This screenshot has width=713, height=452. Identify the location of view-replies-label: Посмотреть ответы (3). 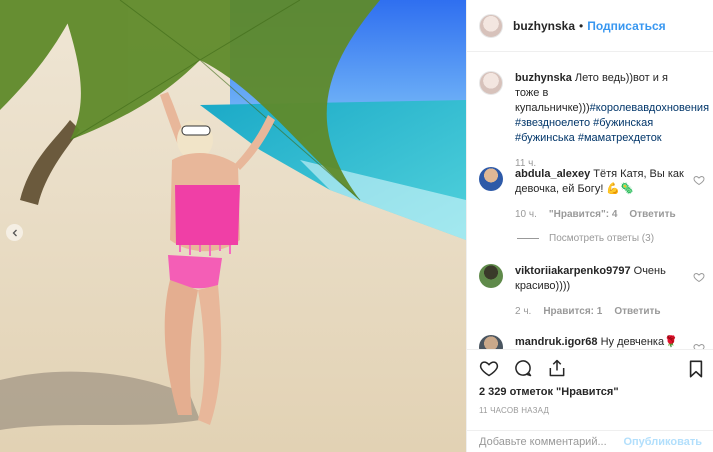
(602, 238).